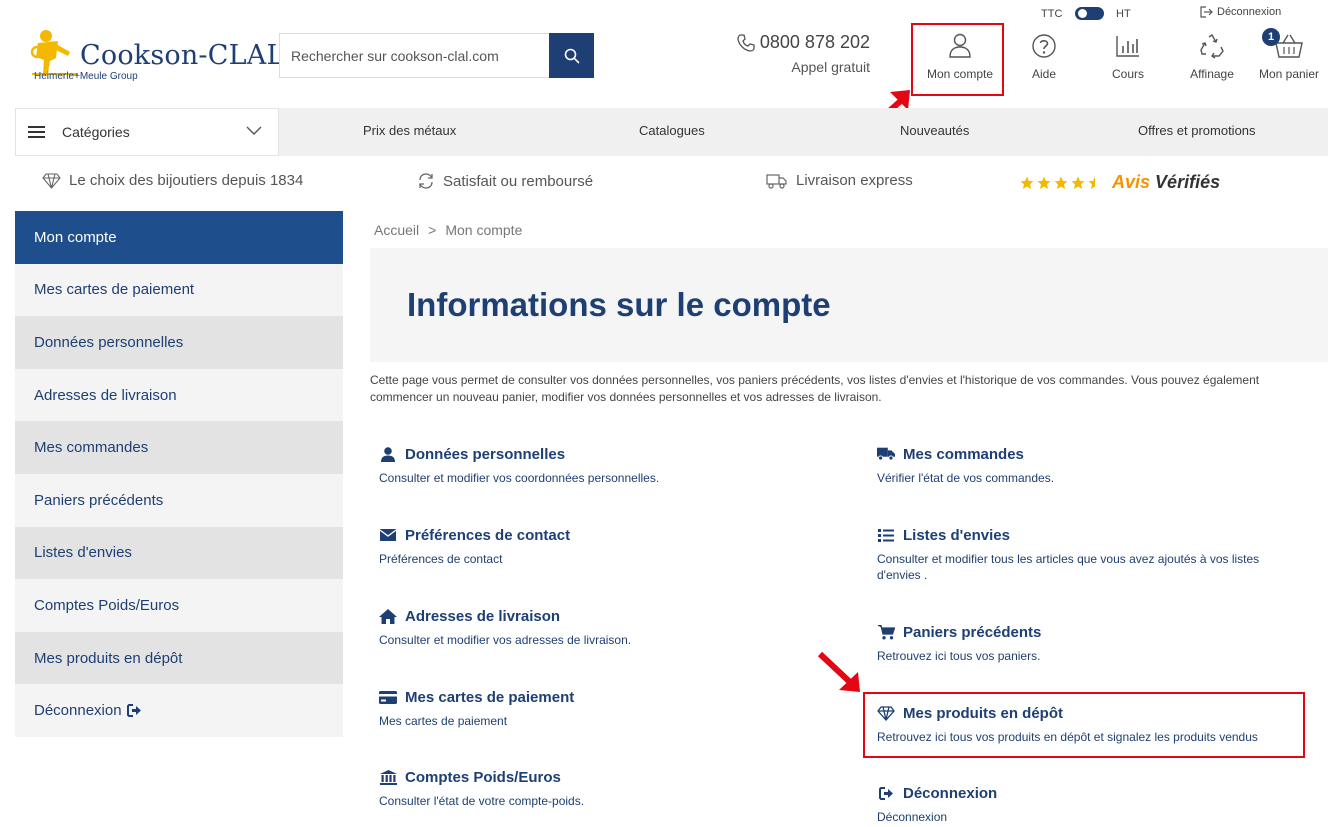 The width and height of the screenshot is (1342, 827). Describe the element at coordinates (1097, 632) in the screenshot. I see `card-previous-baskets-title: Paniers précédents` at that location.